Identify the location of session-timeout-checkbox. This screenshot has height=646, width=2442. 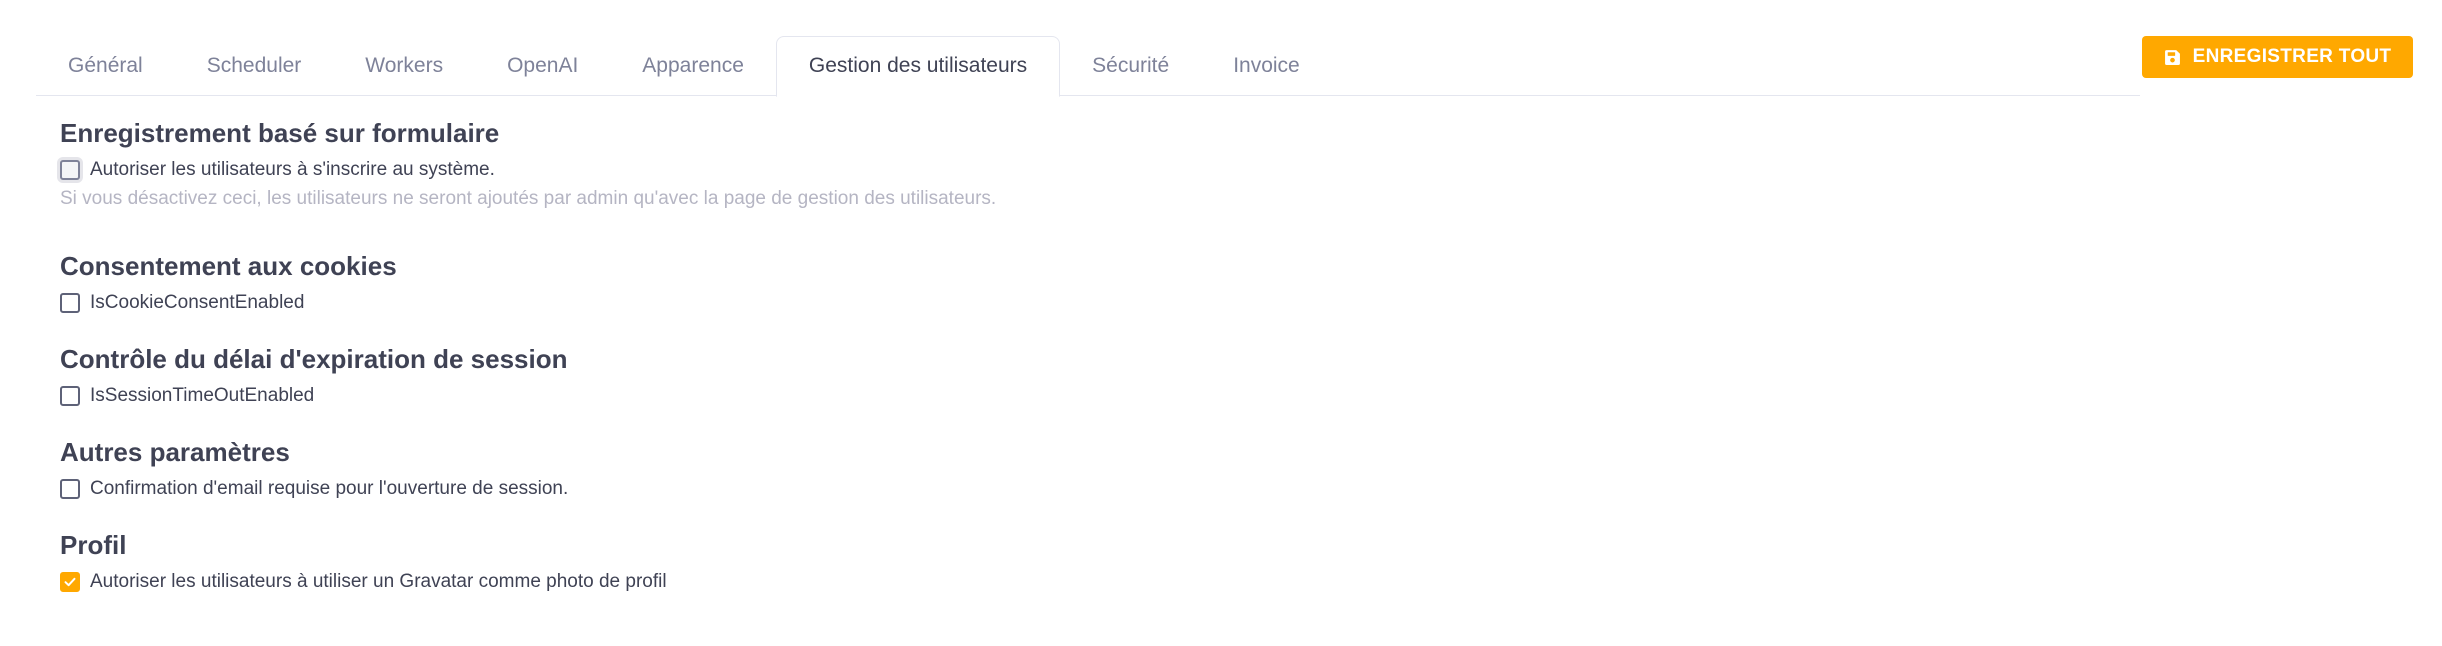
(70, 396).